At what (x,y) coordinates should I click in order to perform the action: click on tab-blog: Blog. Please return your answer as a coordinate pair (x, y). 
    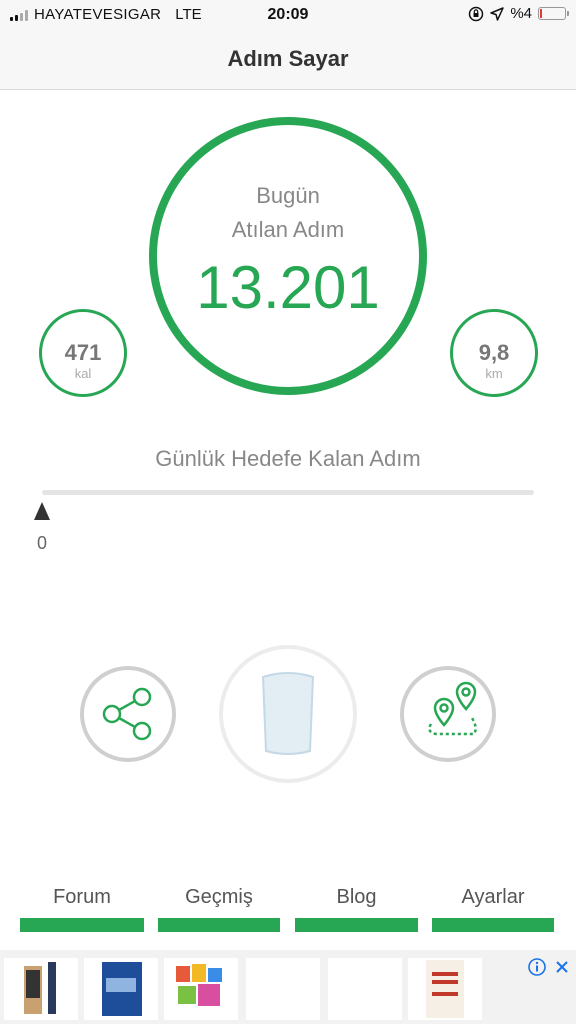
    Looking at the image, I should click on (356, 909).